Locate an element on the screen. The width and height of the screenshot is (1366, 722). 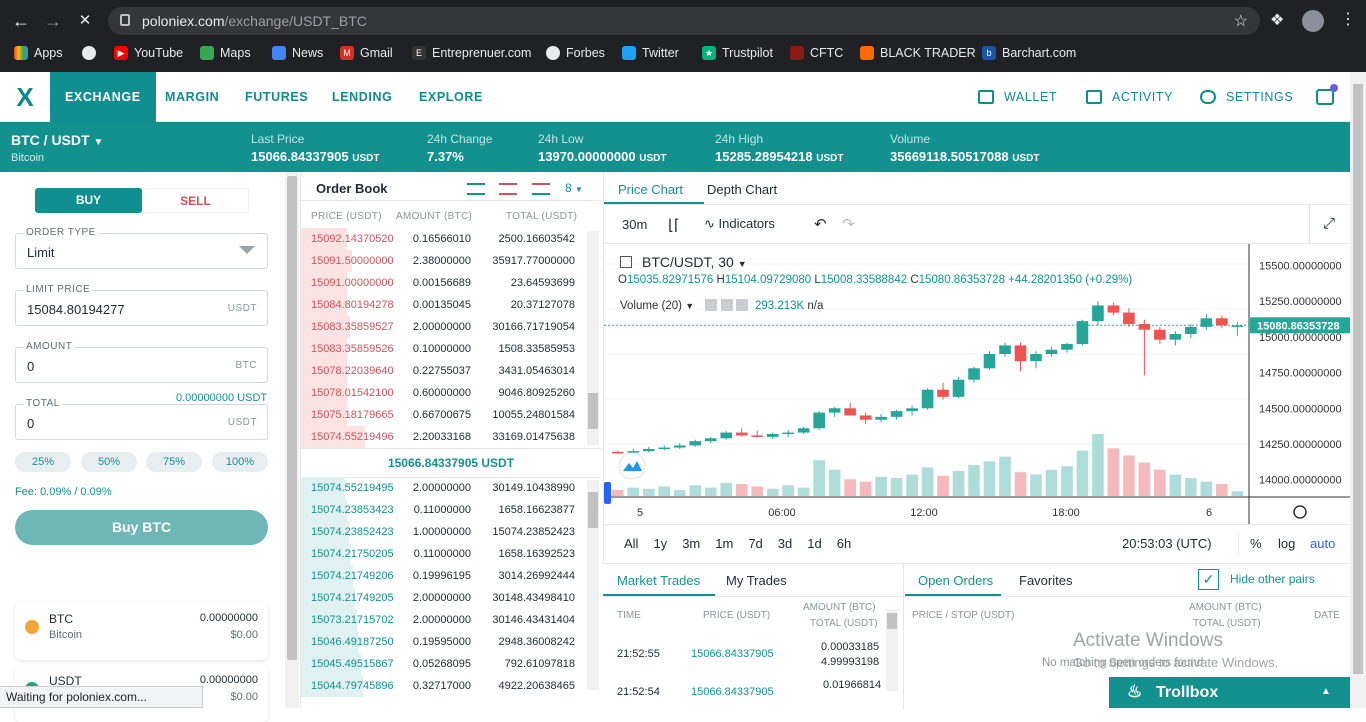
eye-icon is located at coordinates (711, 305).